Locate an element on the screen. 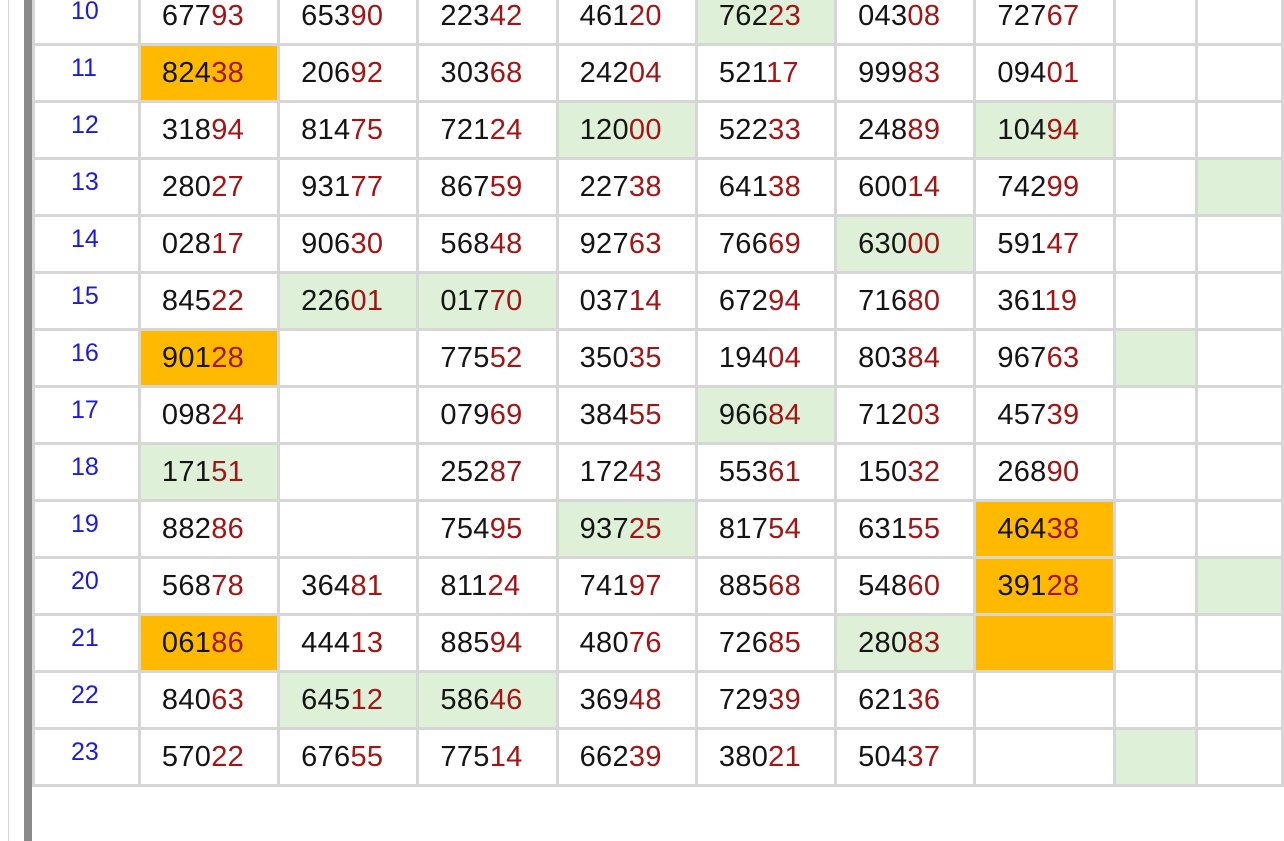  result-cell: 84522 is located at coordinates (209, 301).